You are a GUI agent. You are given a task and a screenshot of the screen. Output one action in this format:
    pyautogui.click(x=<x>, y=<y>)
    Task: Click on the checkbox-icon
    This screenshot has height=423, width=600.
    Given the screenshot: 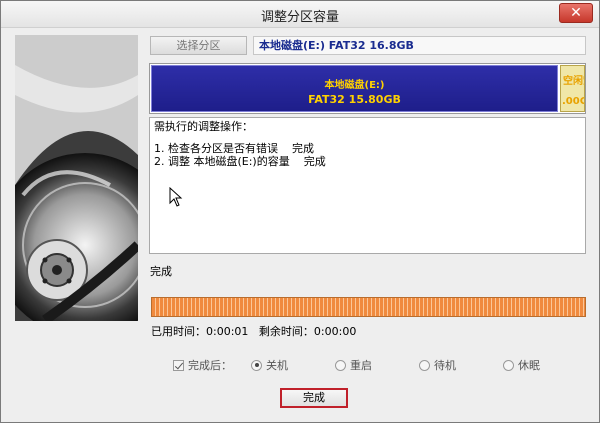 What is the action you would take?
    pyautogui.click(x=178, y=365)
    